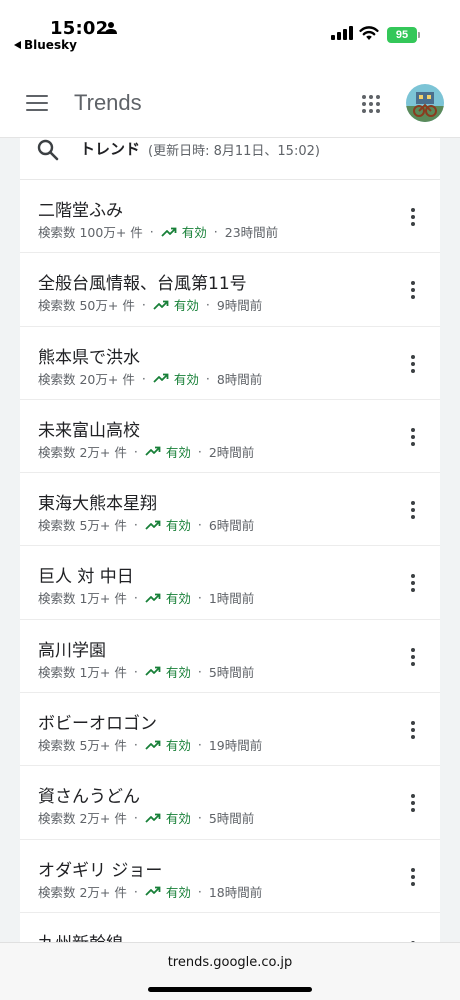 The width and height of the screenshot is (460, 1000). What do you see at coordinates (230, 583) in the screenshot?
I see `trend-item: 巨人 対 中日 検索数 1万+ 件 · 有効 · 1時間前` at bounding box center [230, 583].